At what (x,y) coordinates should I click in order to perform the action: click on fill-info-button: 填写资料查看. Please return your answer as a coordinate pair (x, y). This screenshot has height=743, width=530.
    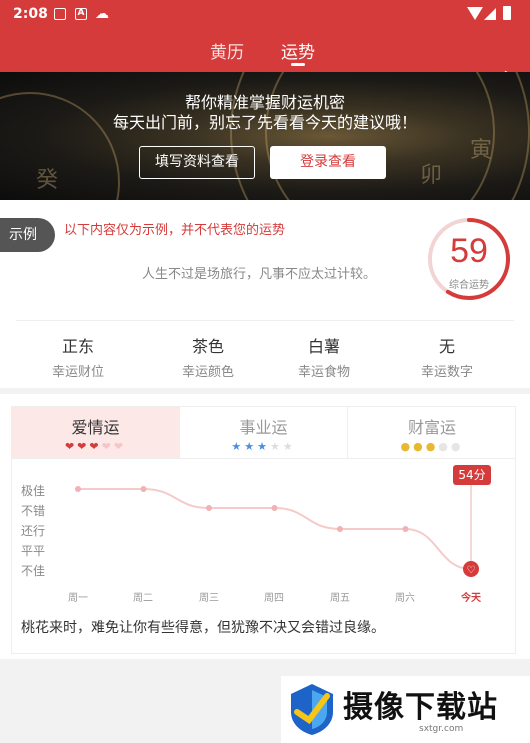
    Looking at the image, I should click on (197, 162).